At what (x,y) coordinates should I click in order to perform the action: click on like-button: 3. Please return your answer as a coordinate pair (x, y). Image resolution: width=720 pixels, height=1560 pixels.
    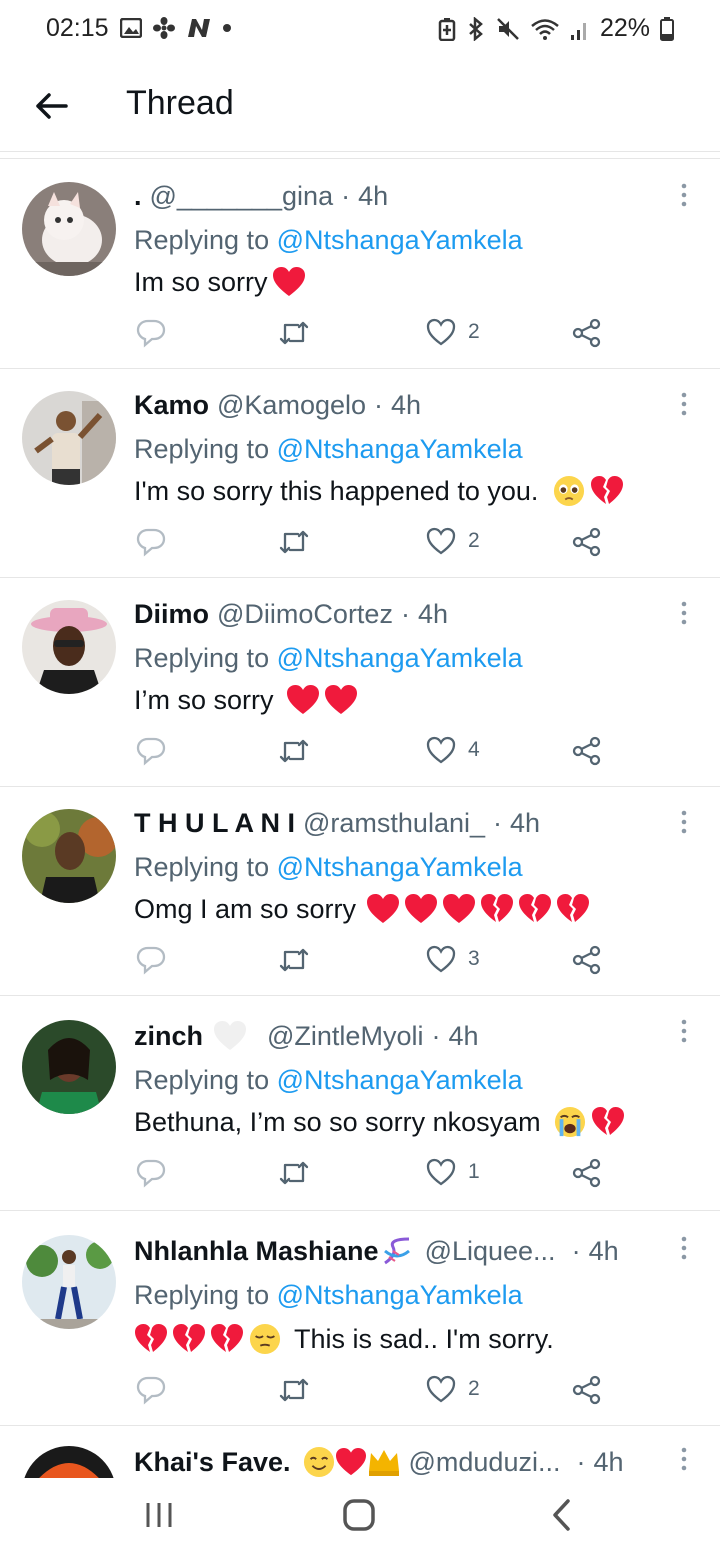
    Looking at the image, I should click on (453, 959).